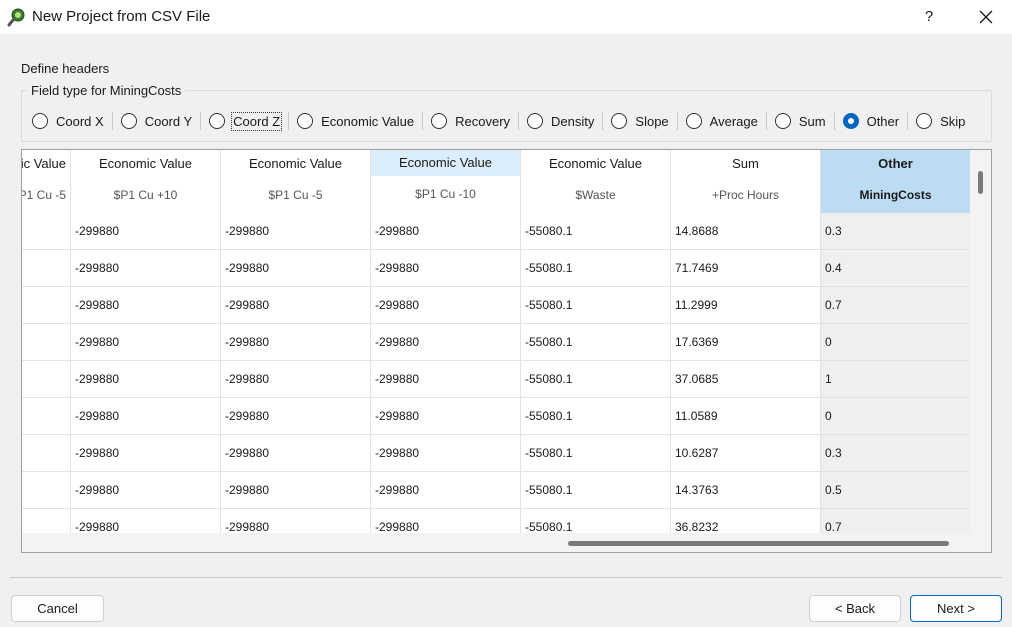 This screenshot has height=627, width=1012. I want to click on table-cell: 14.3763, so click(746, 490).